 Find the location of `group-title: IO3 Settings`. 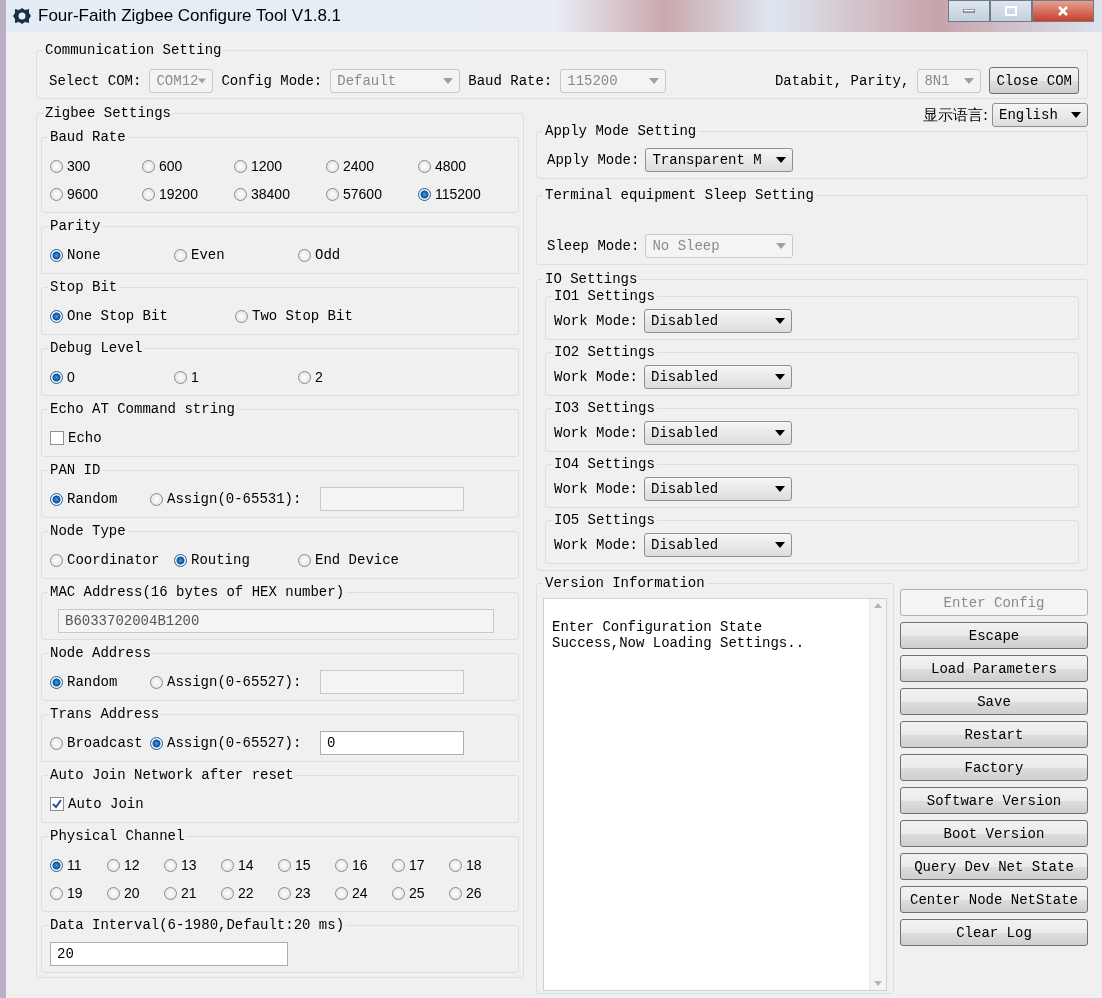

group-title: IO3 Settings is located at coordinates (604, 408).